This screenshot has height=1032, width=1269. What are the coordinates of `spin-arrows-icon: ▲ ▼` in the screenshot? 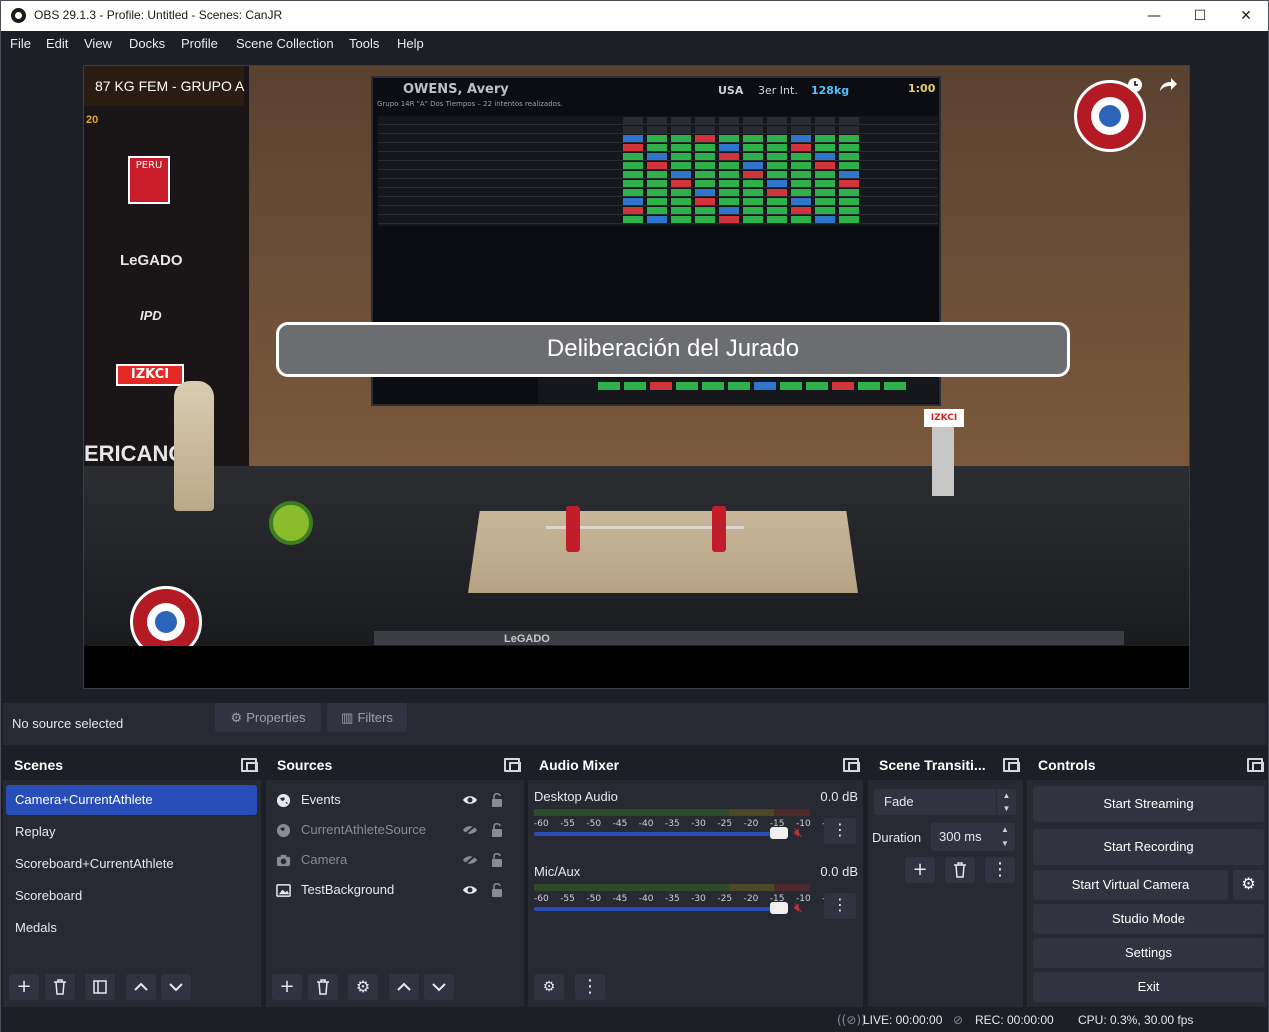 It's located at (1005, 837).